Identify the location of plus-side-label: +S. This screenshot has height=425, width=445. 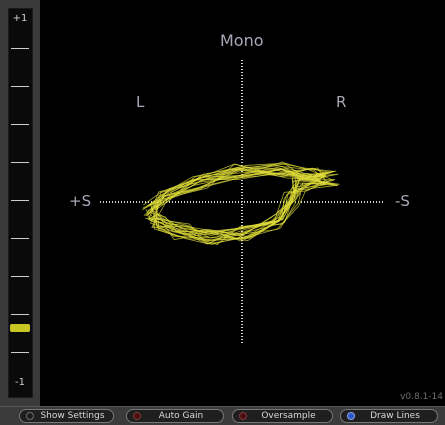
(80, 201).